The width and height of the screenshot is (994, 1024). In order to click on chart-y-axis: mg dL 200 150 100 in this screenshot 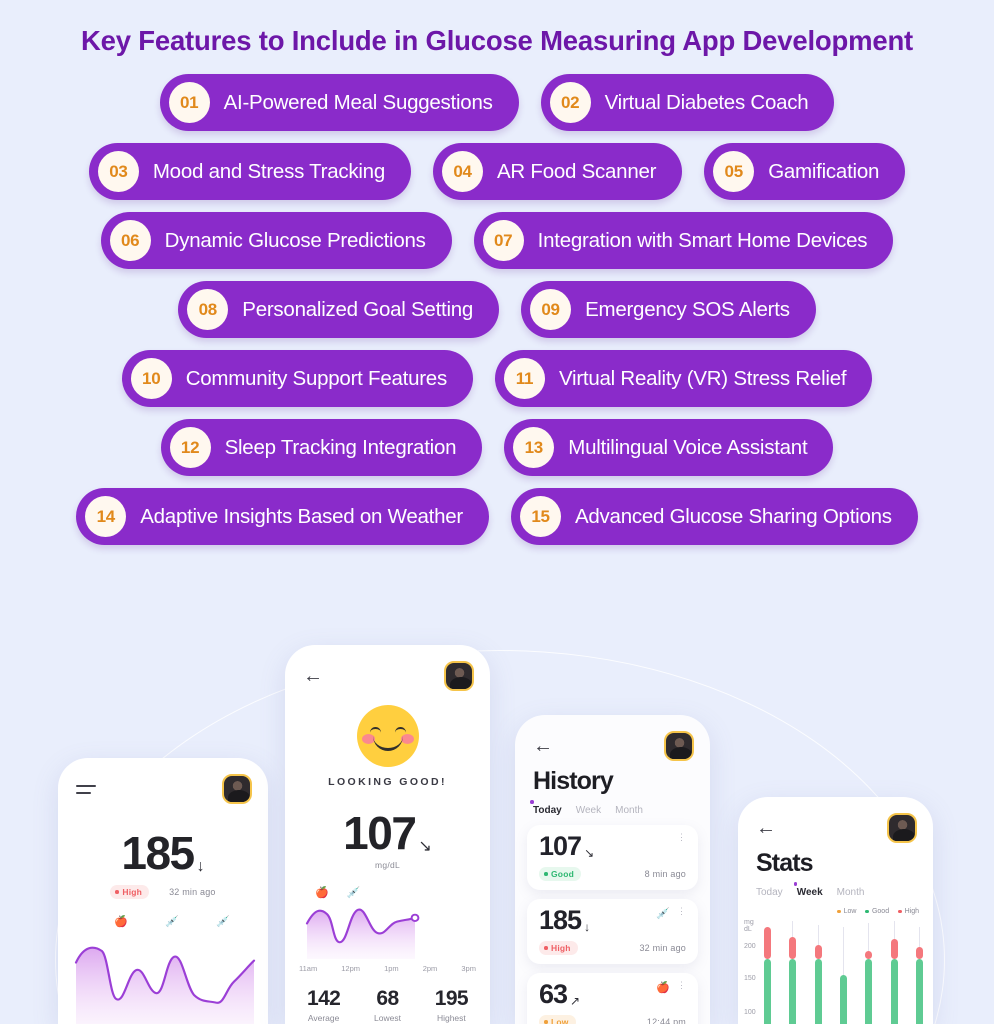, I will do `click(755, 970)`.